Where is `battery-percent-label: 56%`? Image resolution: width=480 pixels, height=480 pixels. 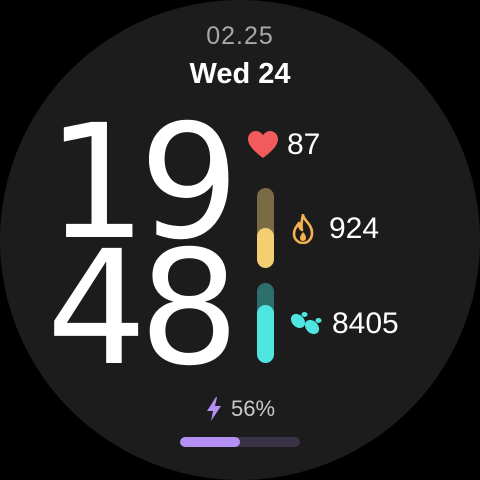
battery-percent-label: 56% is located at coordinates (253, 408).